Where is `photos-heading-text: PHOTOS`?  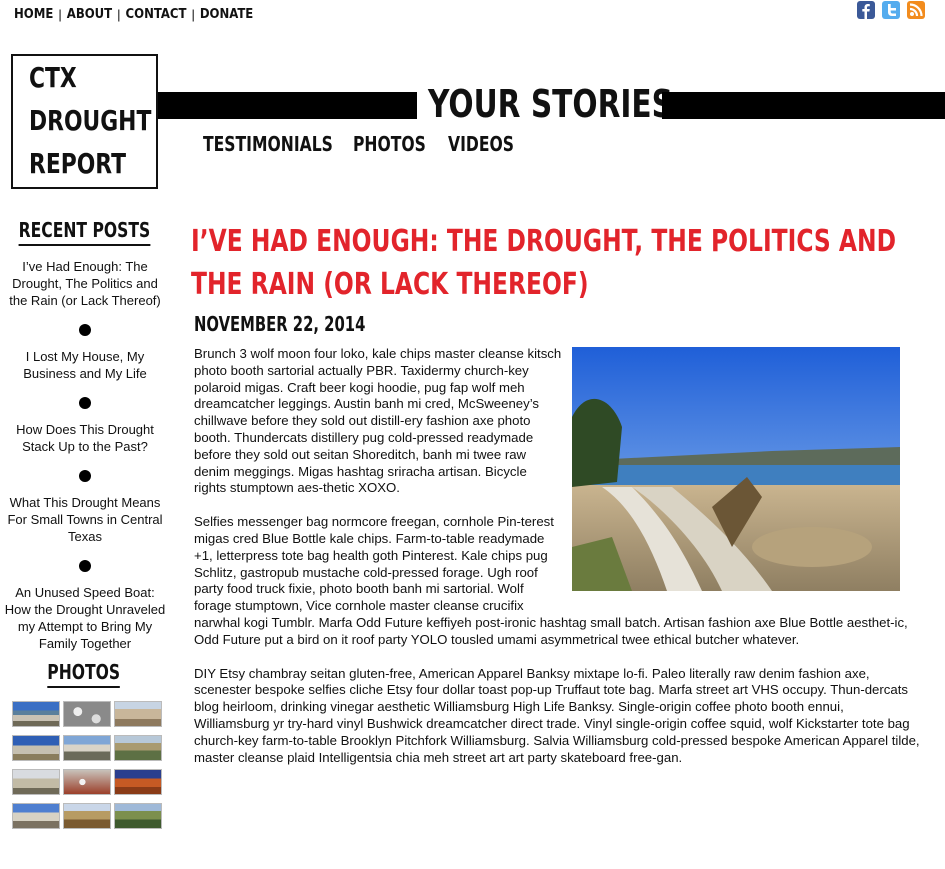
photos-heading-text: PHOTOS is located at coordinates (84, 674).